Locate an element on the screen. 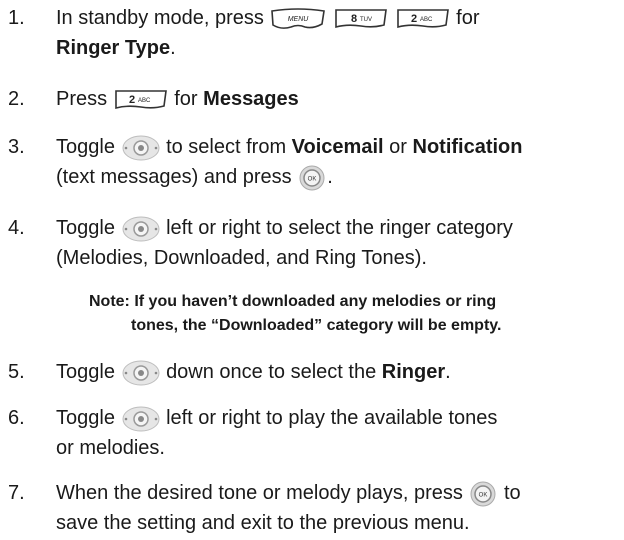  menu-key-label: MENU is located at coordinates (299, 19).